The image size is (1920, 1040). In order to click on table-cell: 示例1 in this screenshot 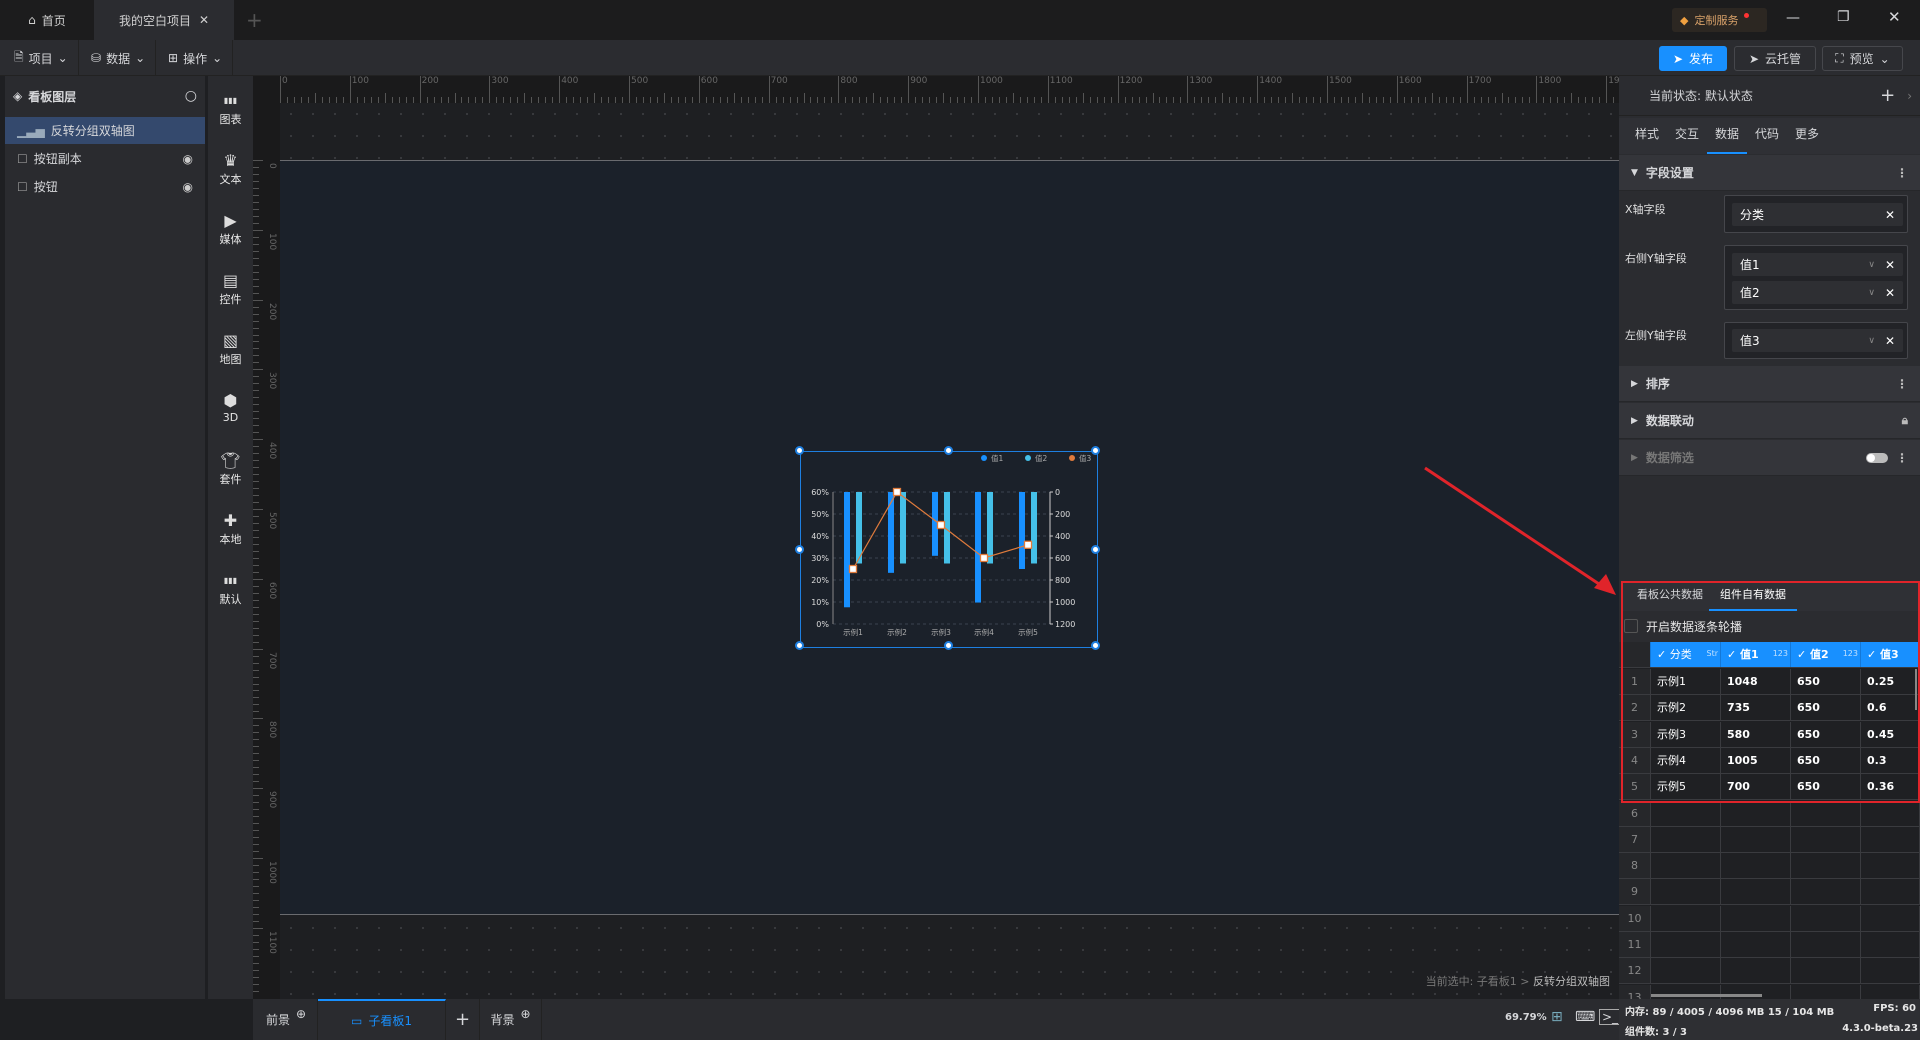, I will do `click(1686, 681)`.